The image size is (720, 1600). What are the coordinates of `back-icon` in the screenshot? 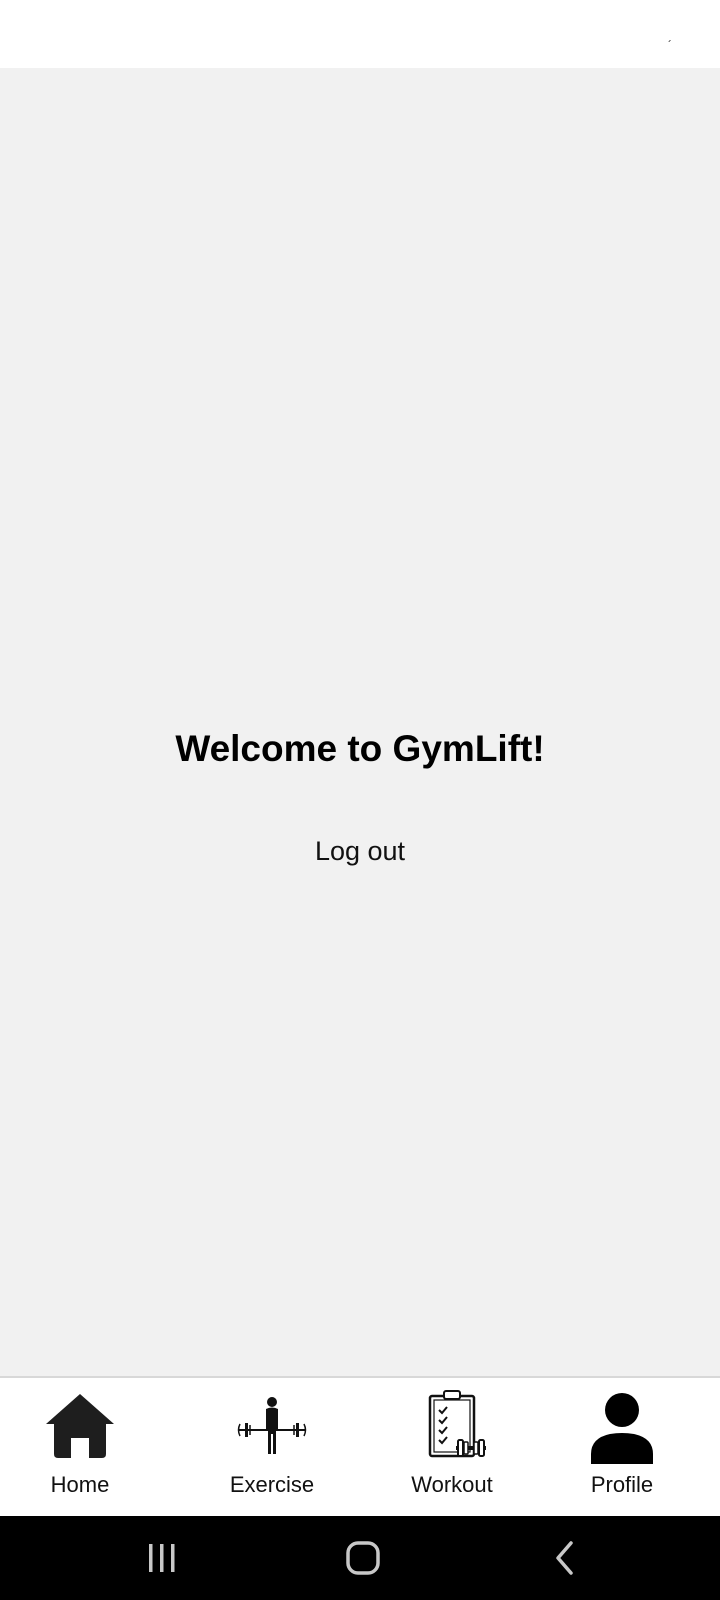 It's located at (564, 1558).